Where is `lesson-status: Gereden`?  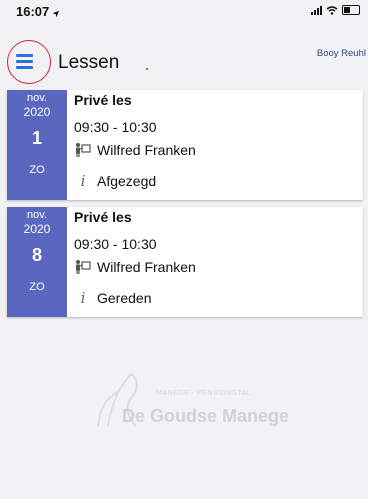
lesson-status: Gereden is located at coordinates (124, 298).